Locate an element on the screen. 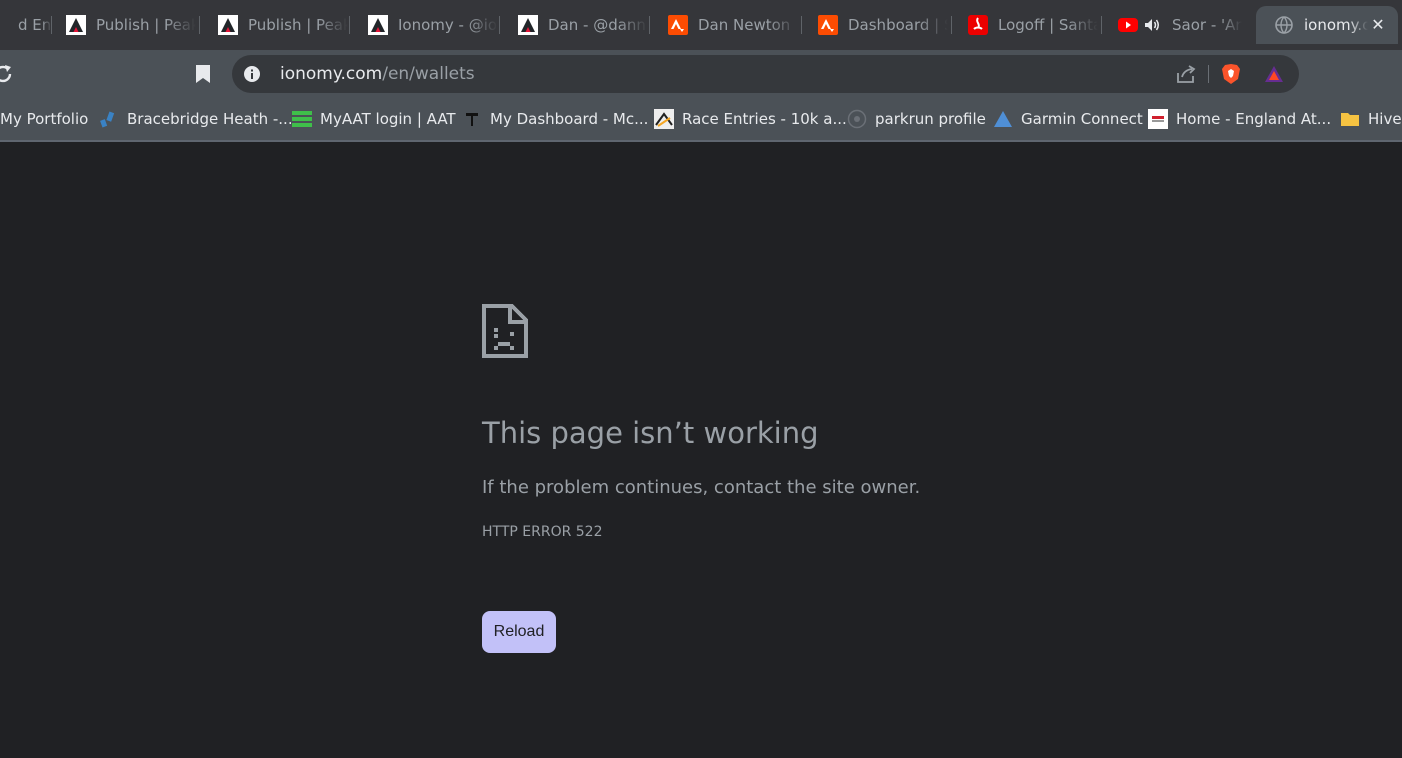 This screenshot has width=1402, height=758. tab-title: ionomy.c is located at coordinates (1336, 25).